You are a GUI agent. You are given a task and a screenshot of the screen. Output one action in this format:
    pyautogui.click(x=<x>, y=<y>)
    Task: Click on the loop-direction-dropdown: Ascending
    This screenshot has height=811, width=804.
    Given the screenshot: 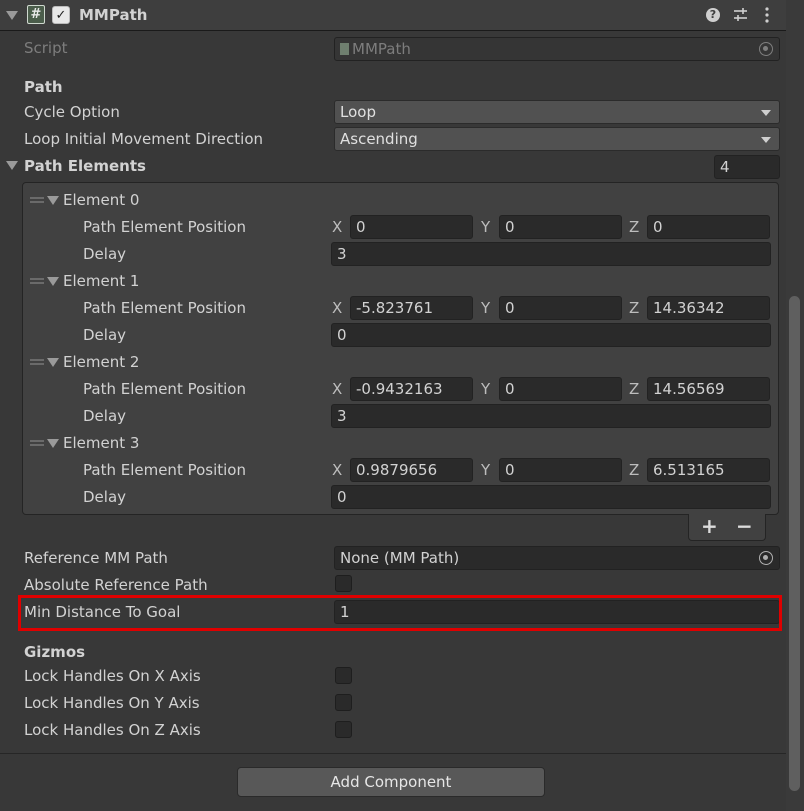 What is the action you would take?
    pyautogui.click(x=557, y=139)
    